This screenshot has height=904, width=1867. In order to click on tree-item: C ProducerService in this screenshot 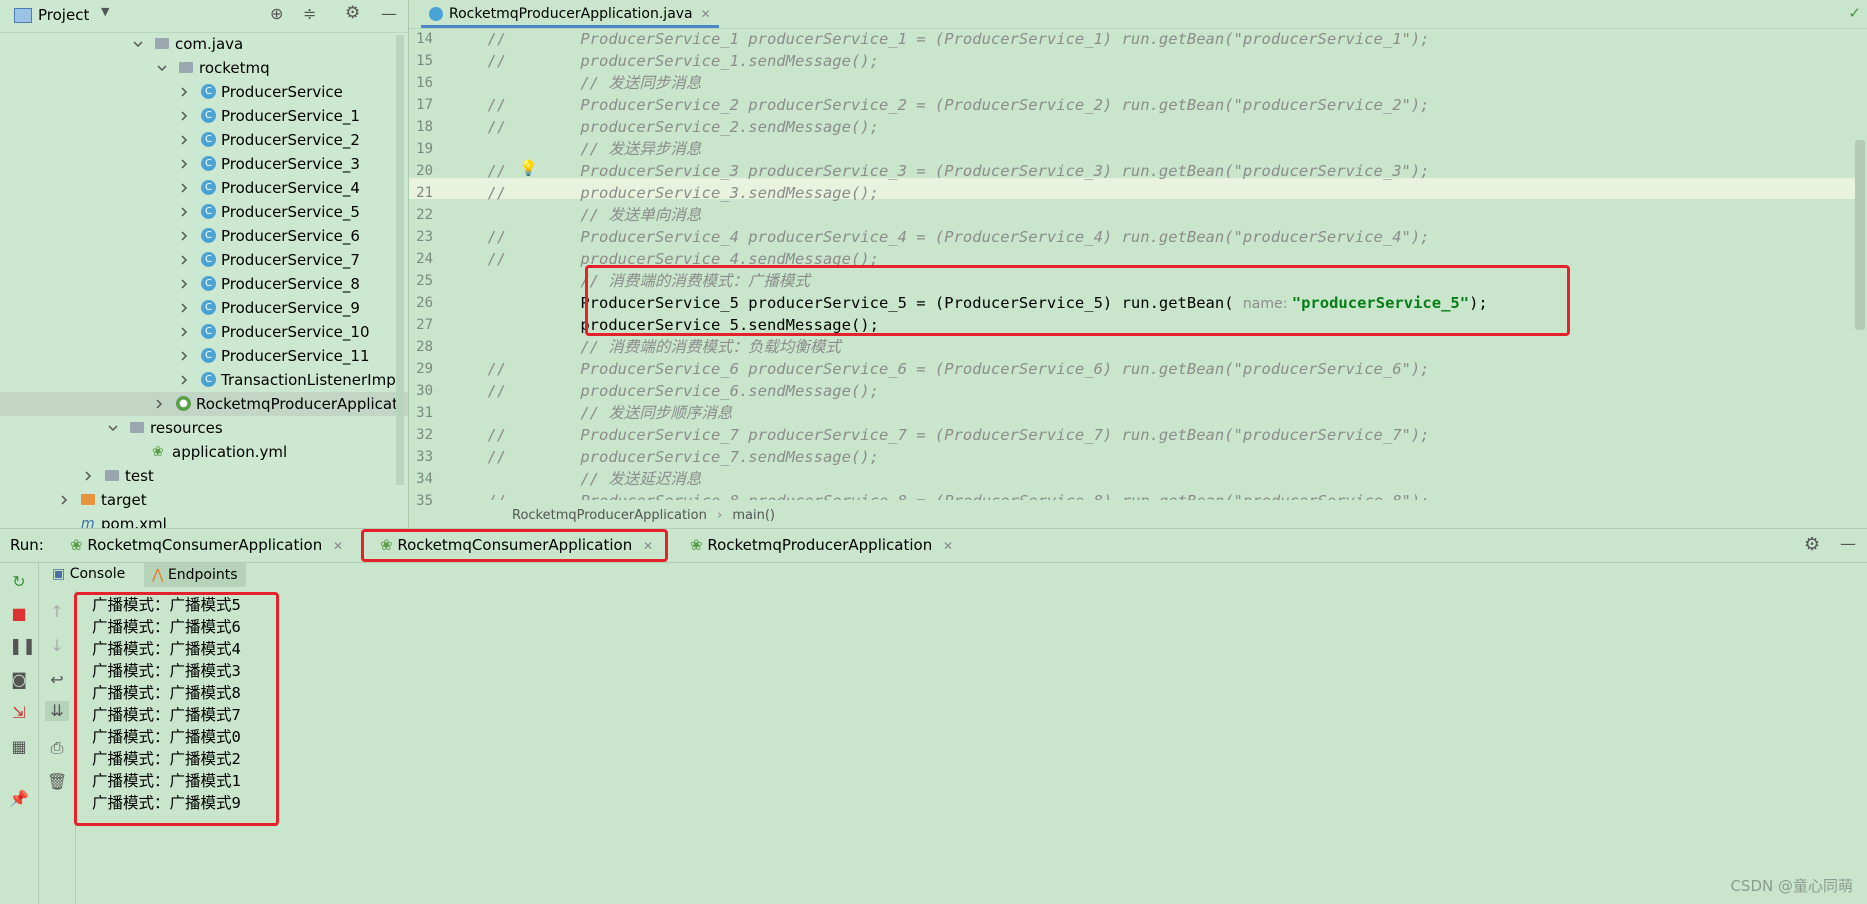, I will do `click(204, 92)`.